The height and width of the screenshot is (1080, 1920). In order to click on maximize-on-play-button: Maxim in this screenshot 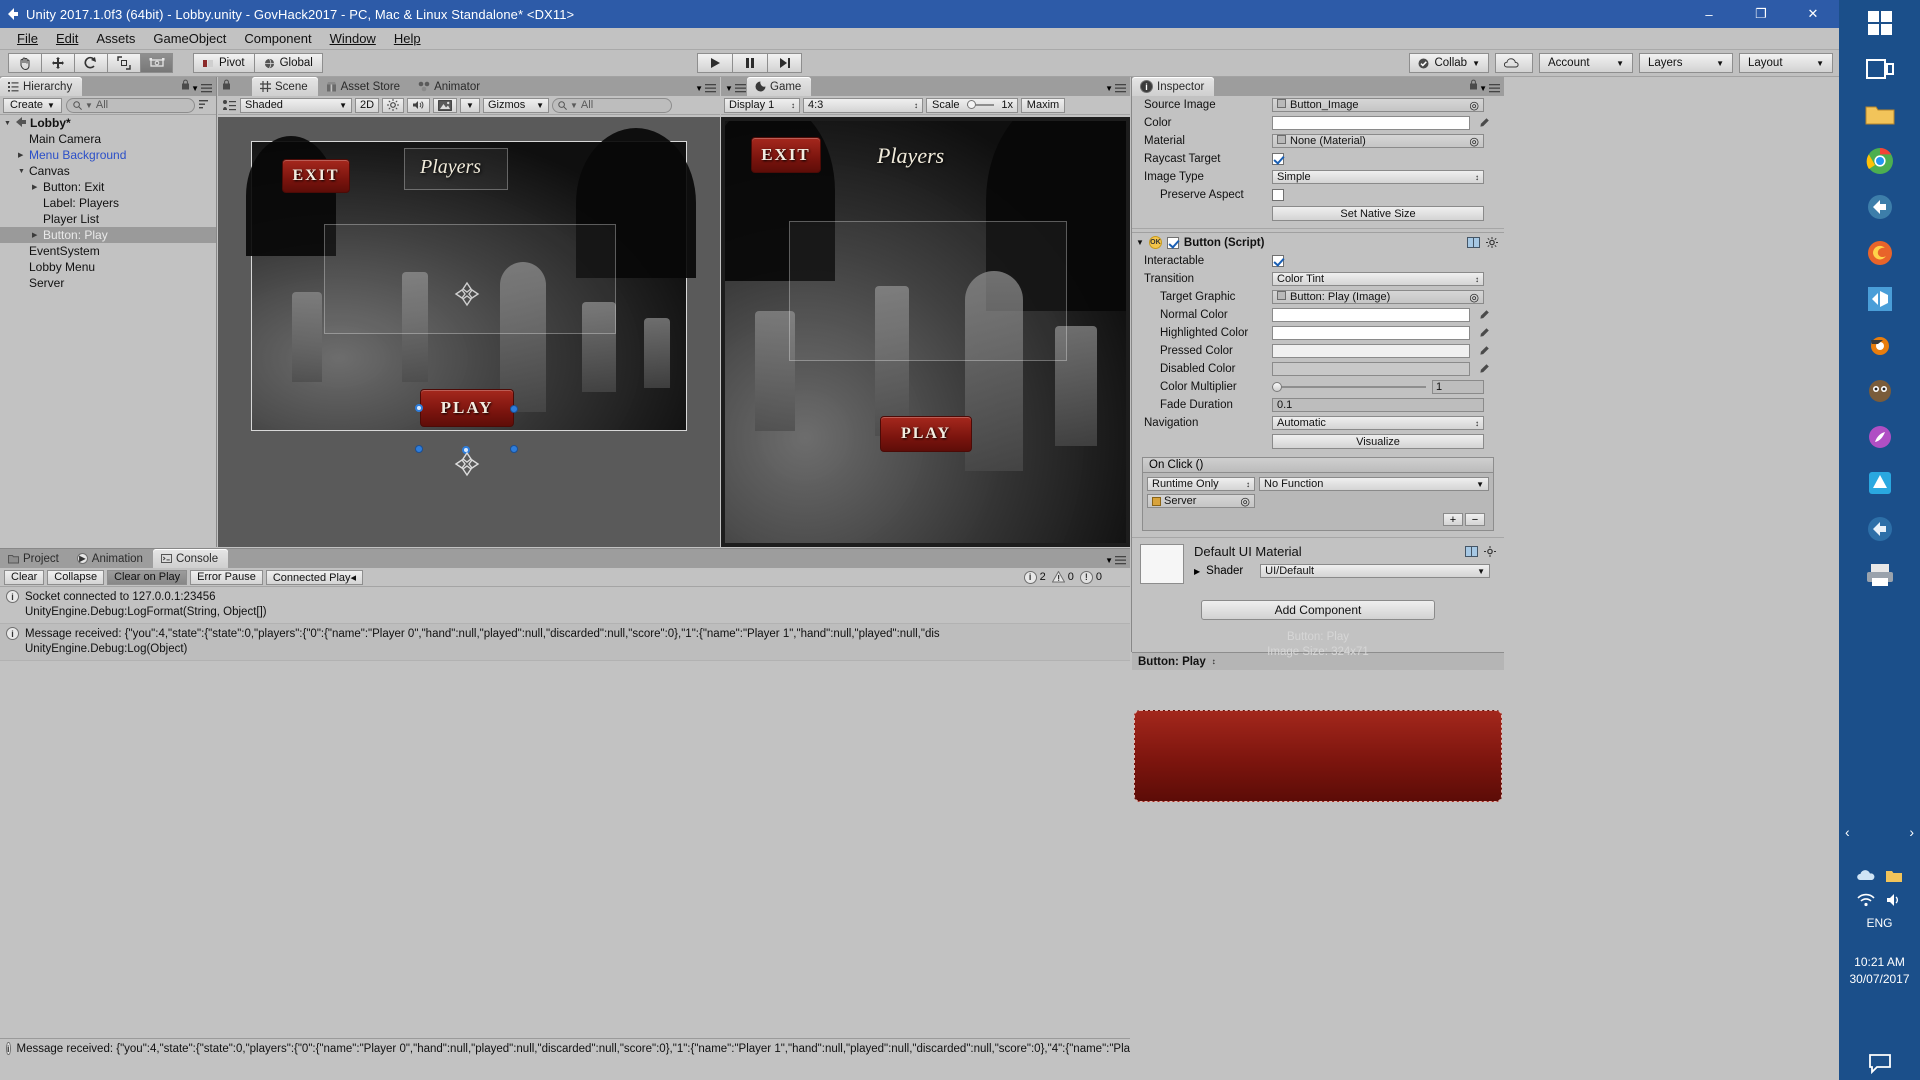, I will do `click(1043, 105)`.